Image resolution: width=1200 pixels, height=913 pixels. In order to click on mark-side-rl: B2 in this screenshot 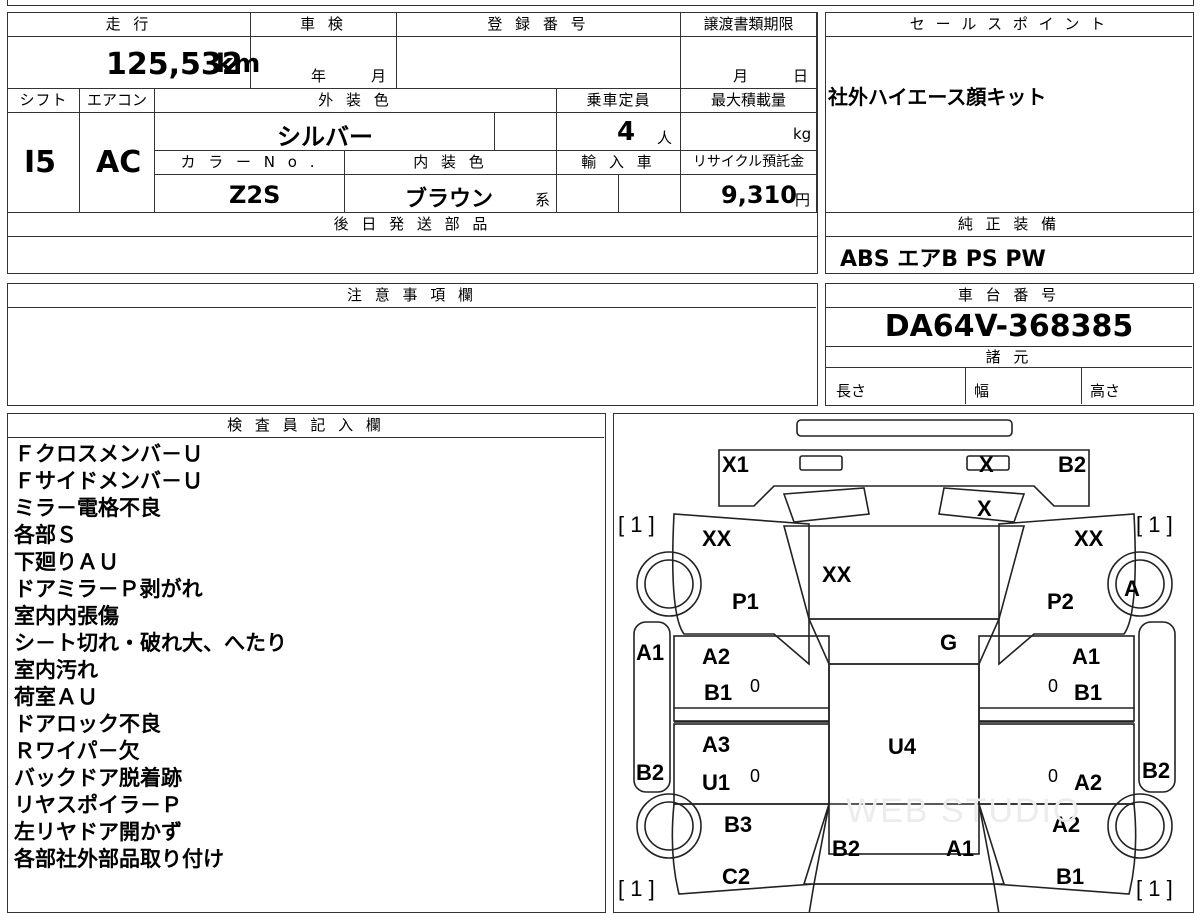, I will do `click(650, 772)`.